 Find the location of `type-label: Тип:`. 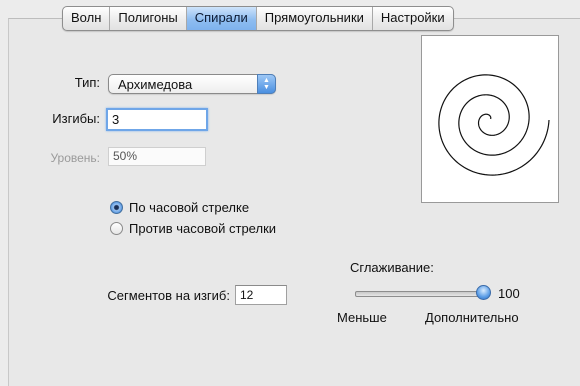

type-label: Тип: is located at coordinates (87, 82).